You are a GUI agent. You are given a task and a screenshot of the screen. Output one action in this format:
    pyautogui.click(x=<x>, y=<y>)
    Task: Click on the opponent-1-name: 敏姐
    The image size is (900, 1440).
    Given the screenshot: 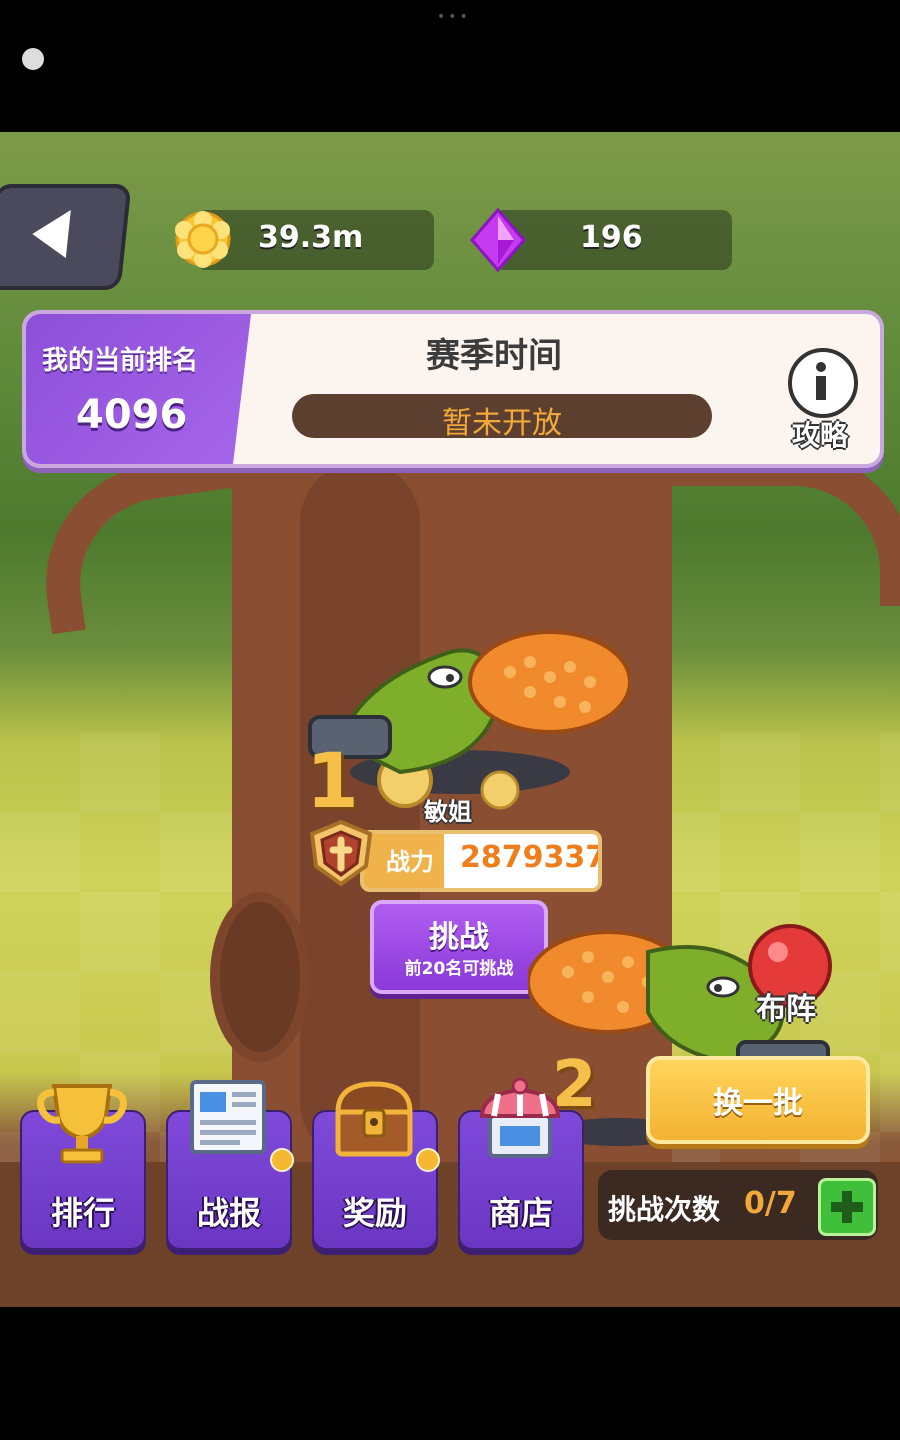 What is the action you would take?
    pyautogui.click(x=448, y=812)
    